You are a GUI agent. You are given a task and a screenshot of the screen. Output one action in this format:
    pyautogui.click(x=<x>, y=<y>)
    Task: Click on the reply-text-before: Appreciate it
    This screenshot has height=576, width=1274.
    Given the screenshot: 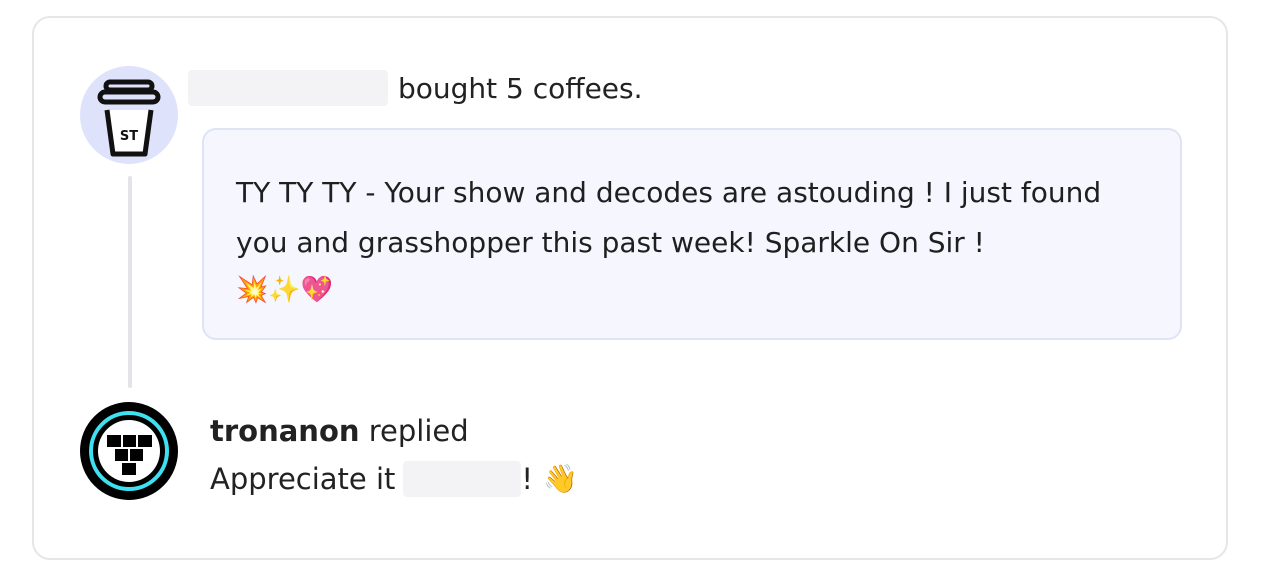 What is the action you would take?
    pyautogui.click(x=303, y=479)
    